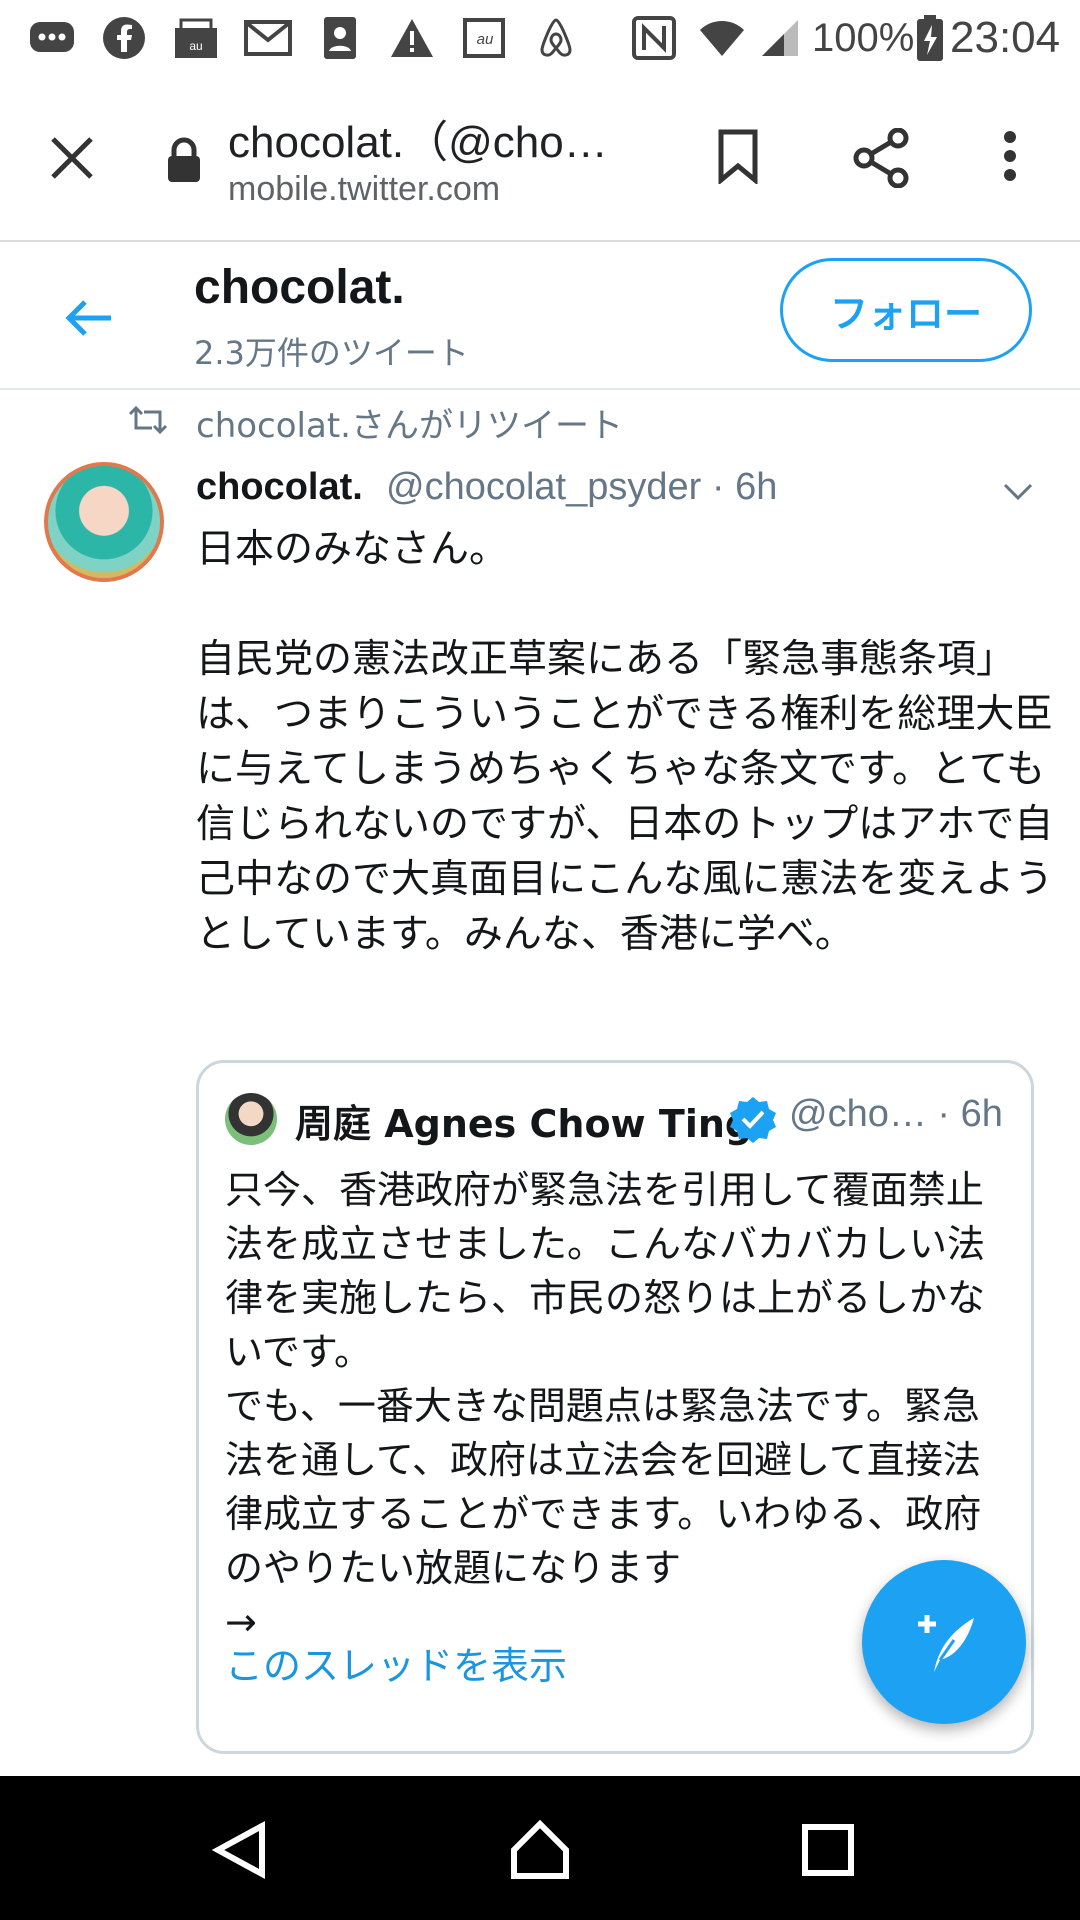 The image size is (1080, 1920). What do you see at coordinates (1018, 492) in the screenshot?
I see `chevron-down-icon` at bounding box center [1018, 492].